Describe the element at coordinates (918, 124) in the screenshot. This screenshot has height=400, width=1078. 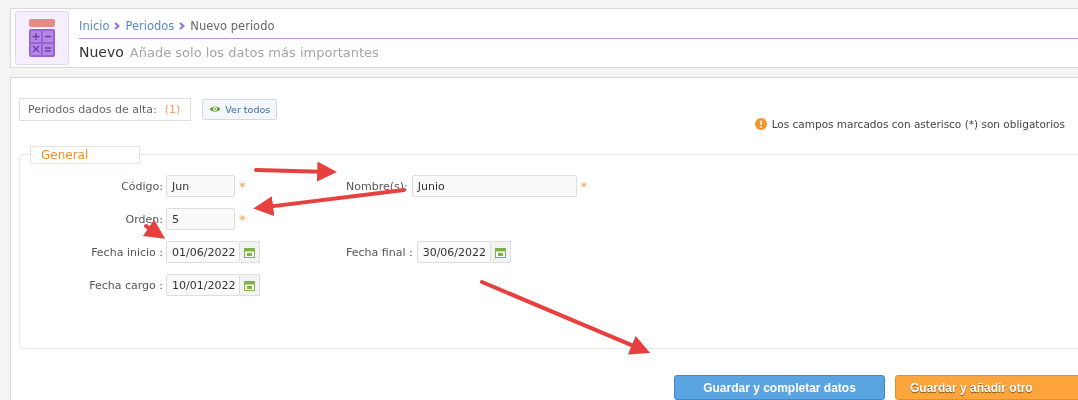
I see `required-notice: Los campos marcados con asterisco (*) son obligatorios` at that location.